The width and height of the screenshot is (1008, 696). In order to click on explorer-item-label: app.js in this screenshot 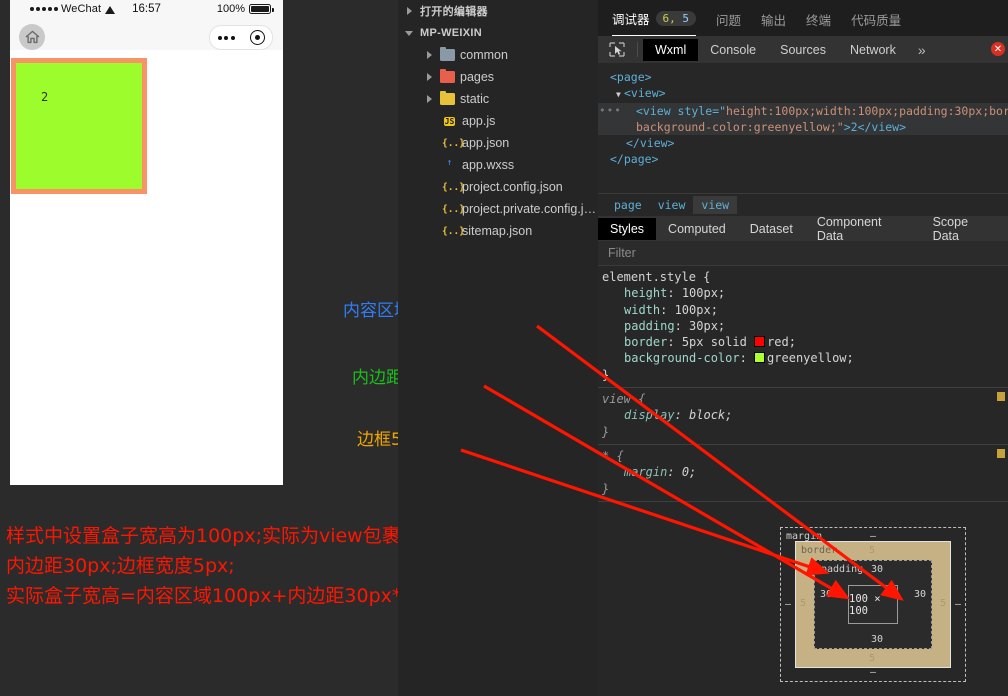, I will do `click(479, 121)`.